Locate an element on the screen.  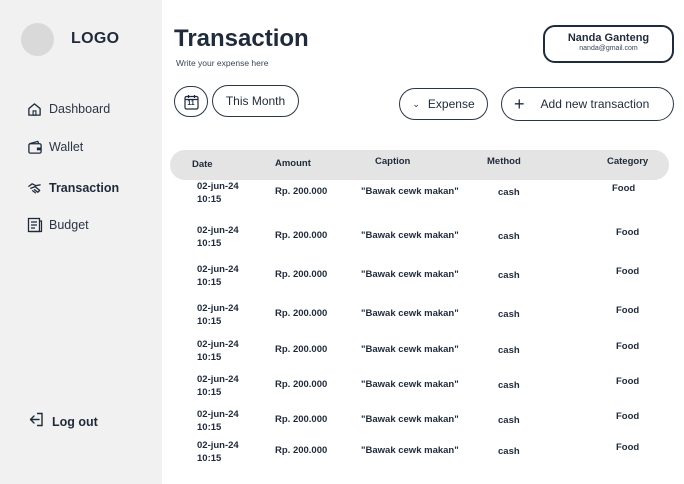
budget-icon is located at coordinates (34, 225).